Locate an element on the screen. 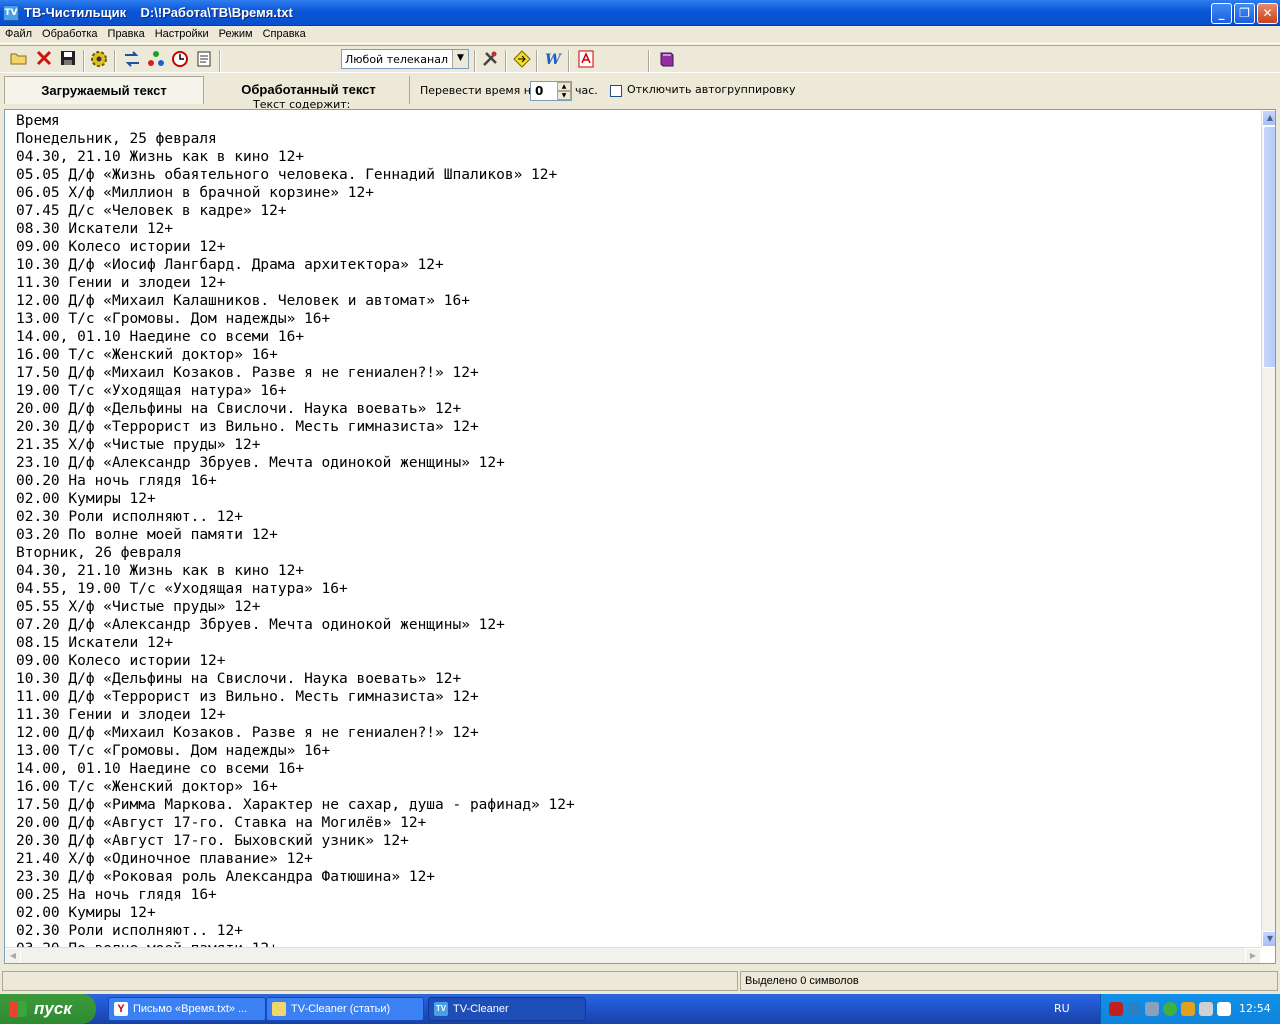 The width and height of the screenshot is (1280, 1024). spin-down-icon: ▼ is located at coordinates (564, 95).